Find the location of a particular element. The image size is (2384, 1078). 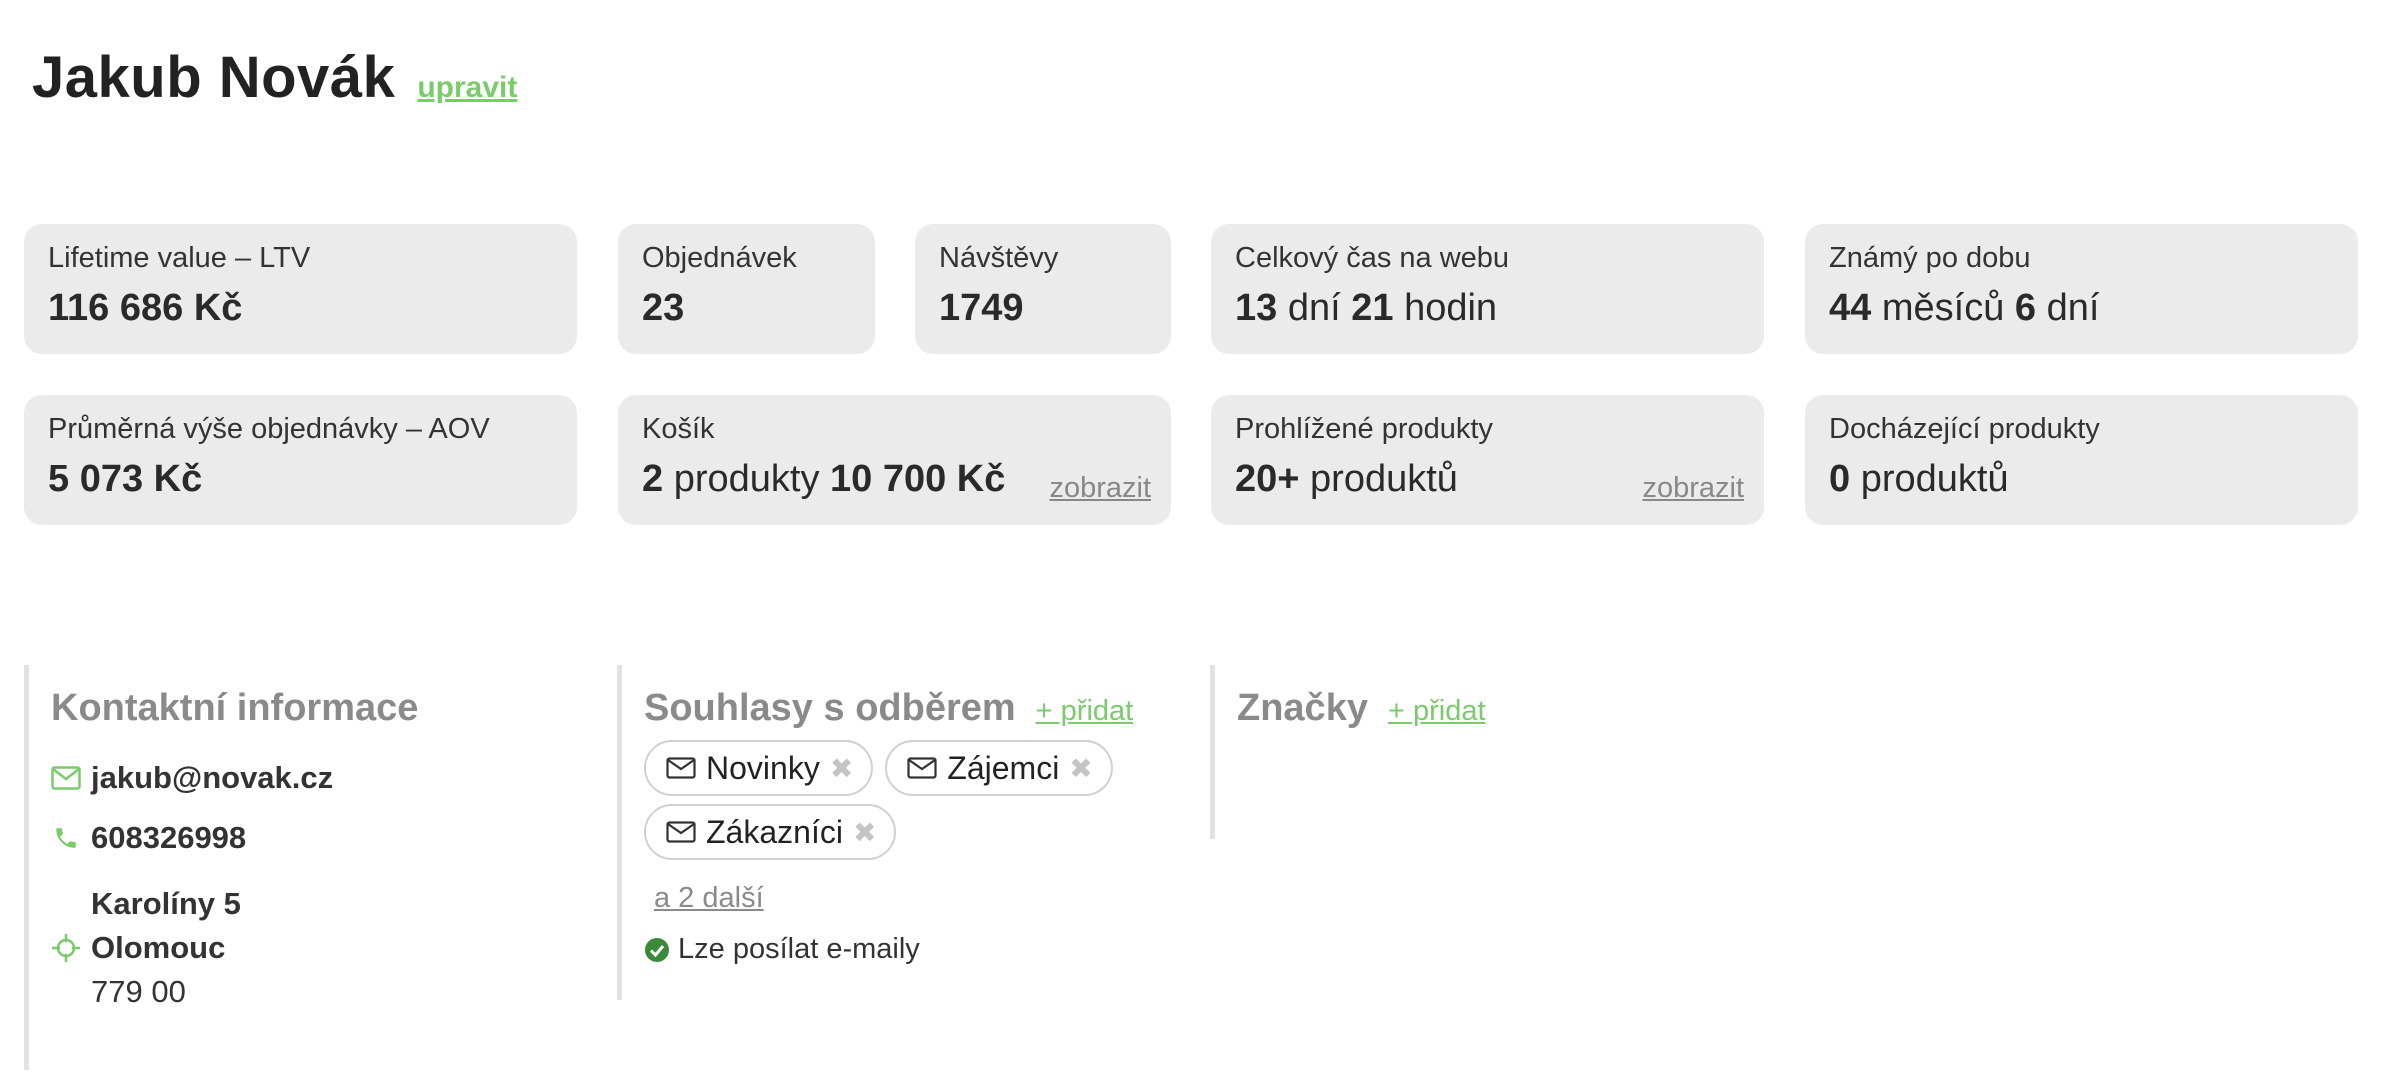

cart-total: 10 700 Kč is located at coordinates (918, 479).